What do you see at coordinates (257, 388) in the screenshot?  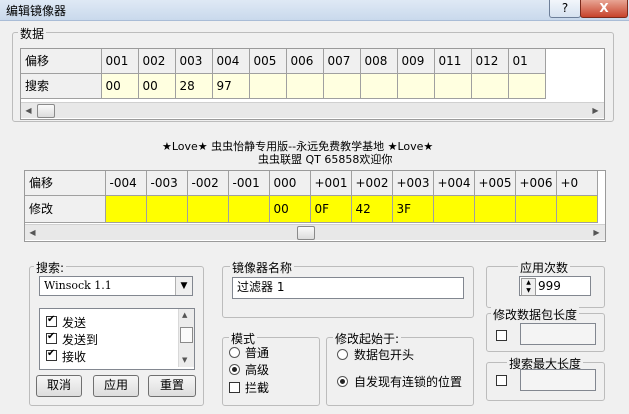 I see `intercept-label: 拦截` at bounding box center [257, 388].